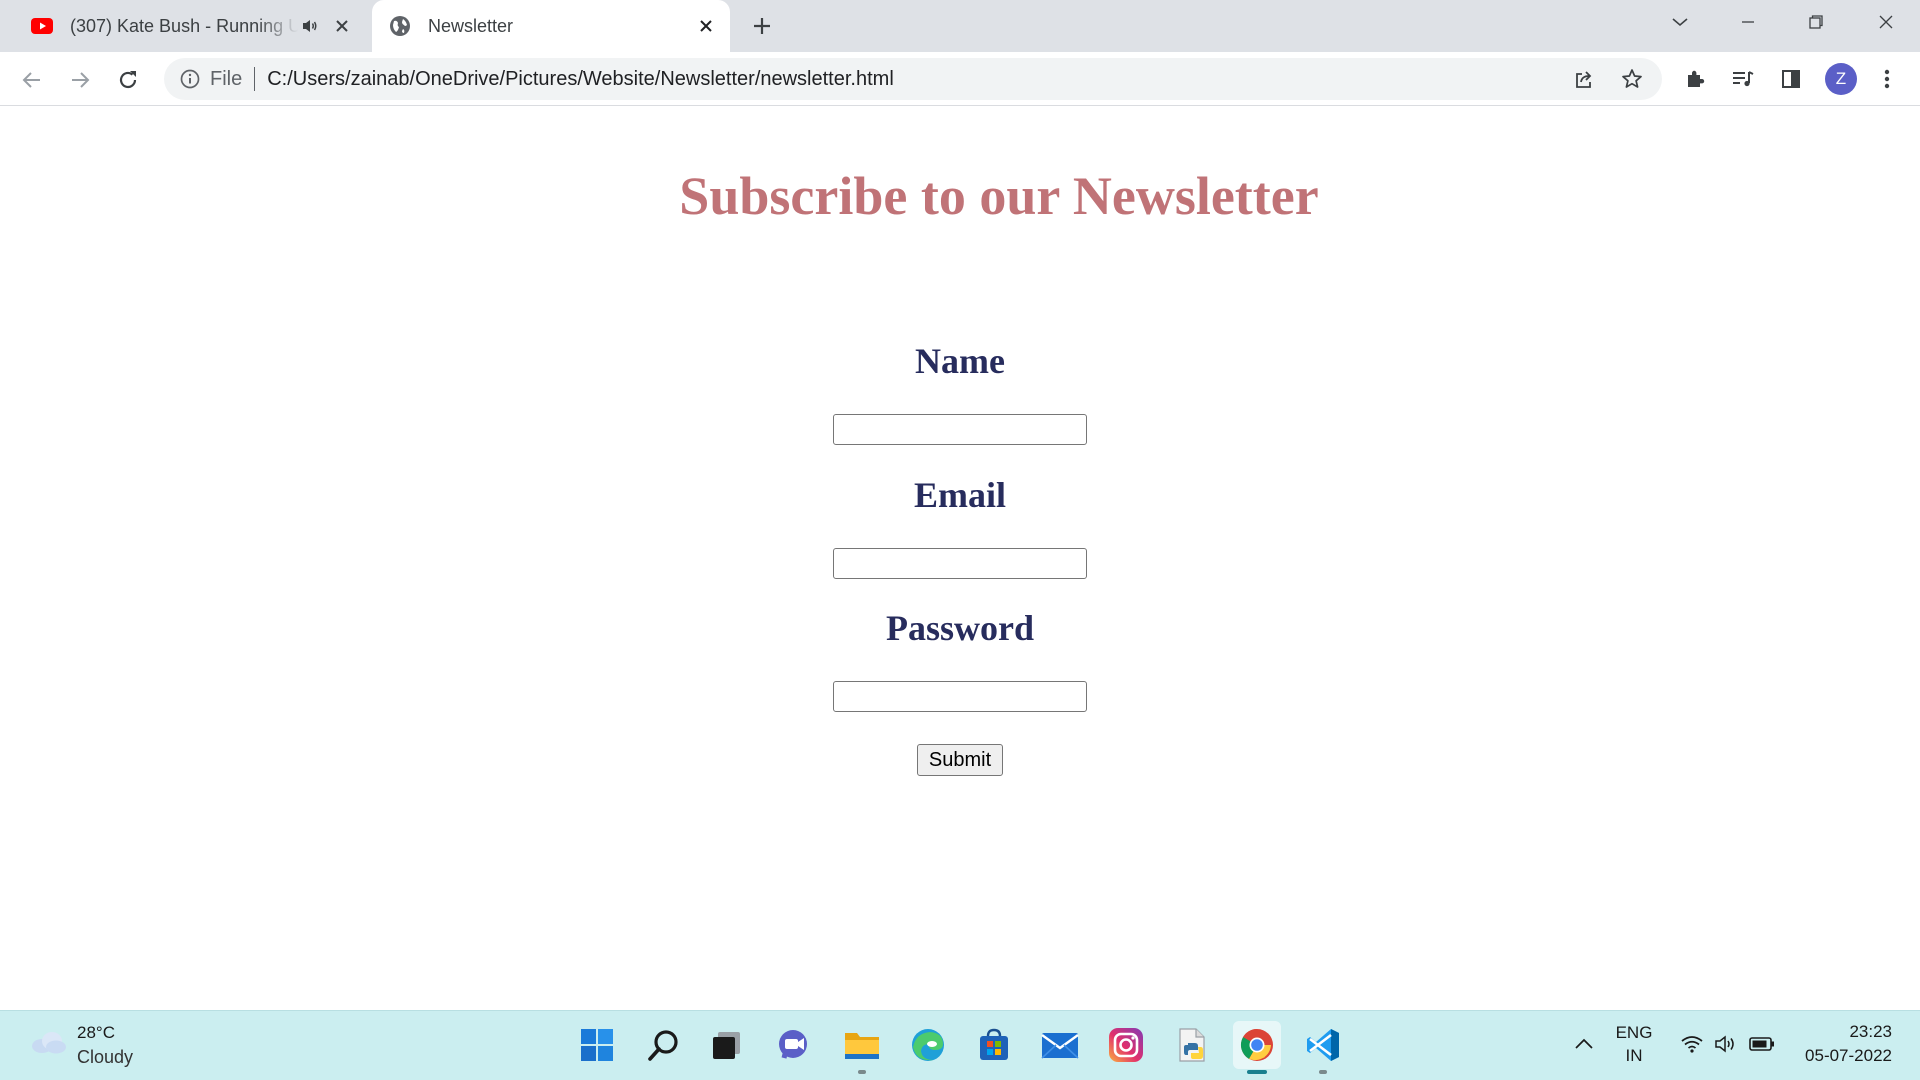  I want to click on email-label: Email, so click(959, 495).